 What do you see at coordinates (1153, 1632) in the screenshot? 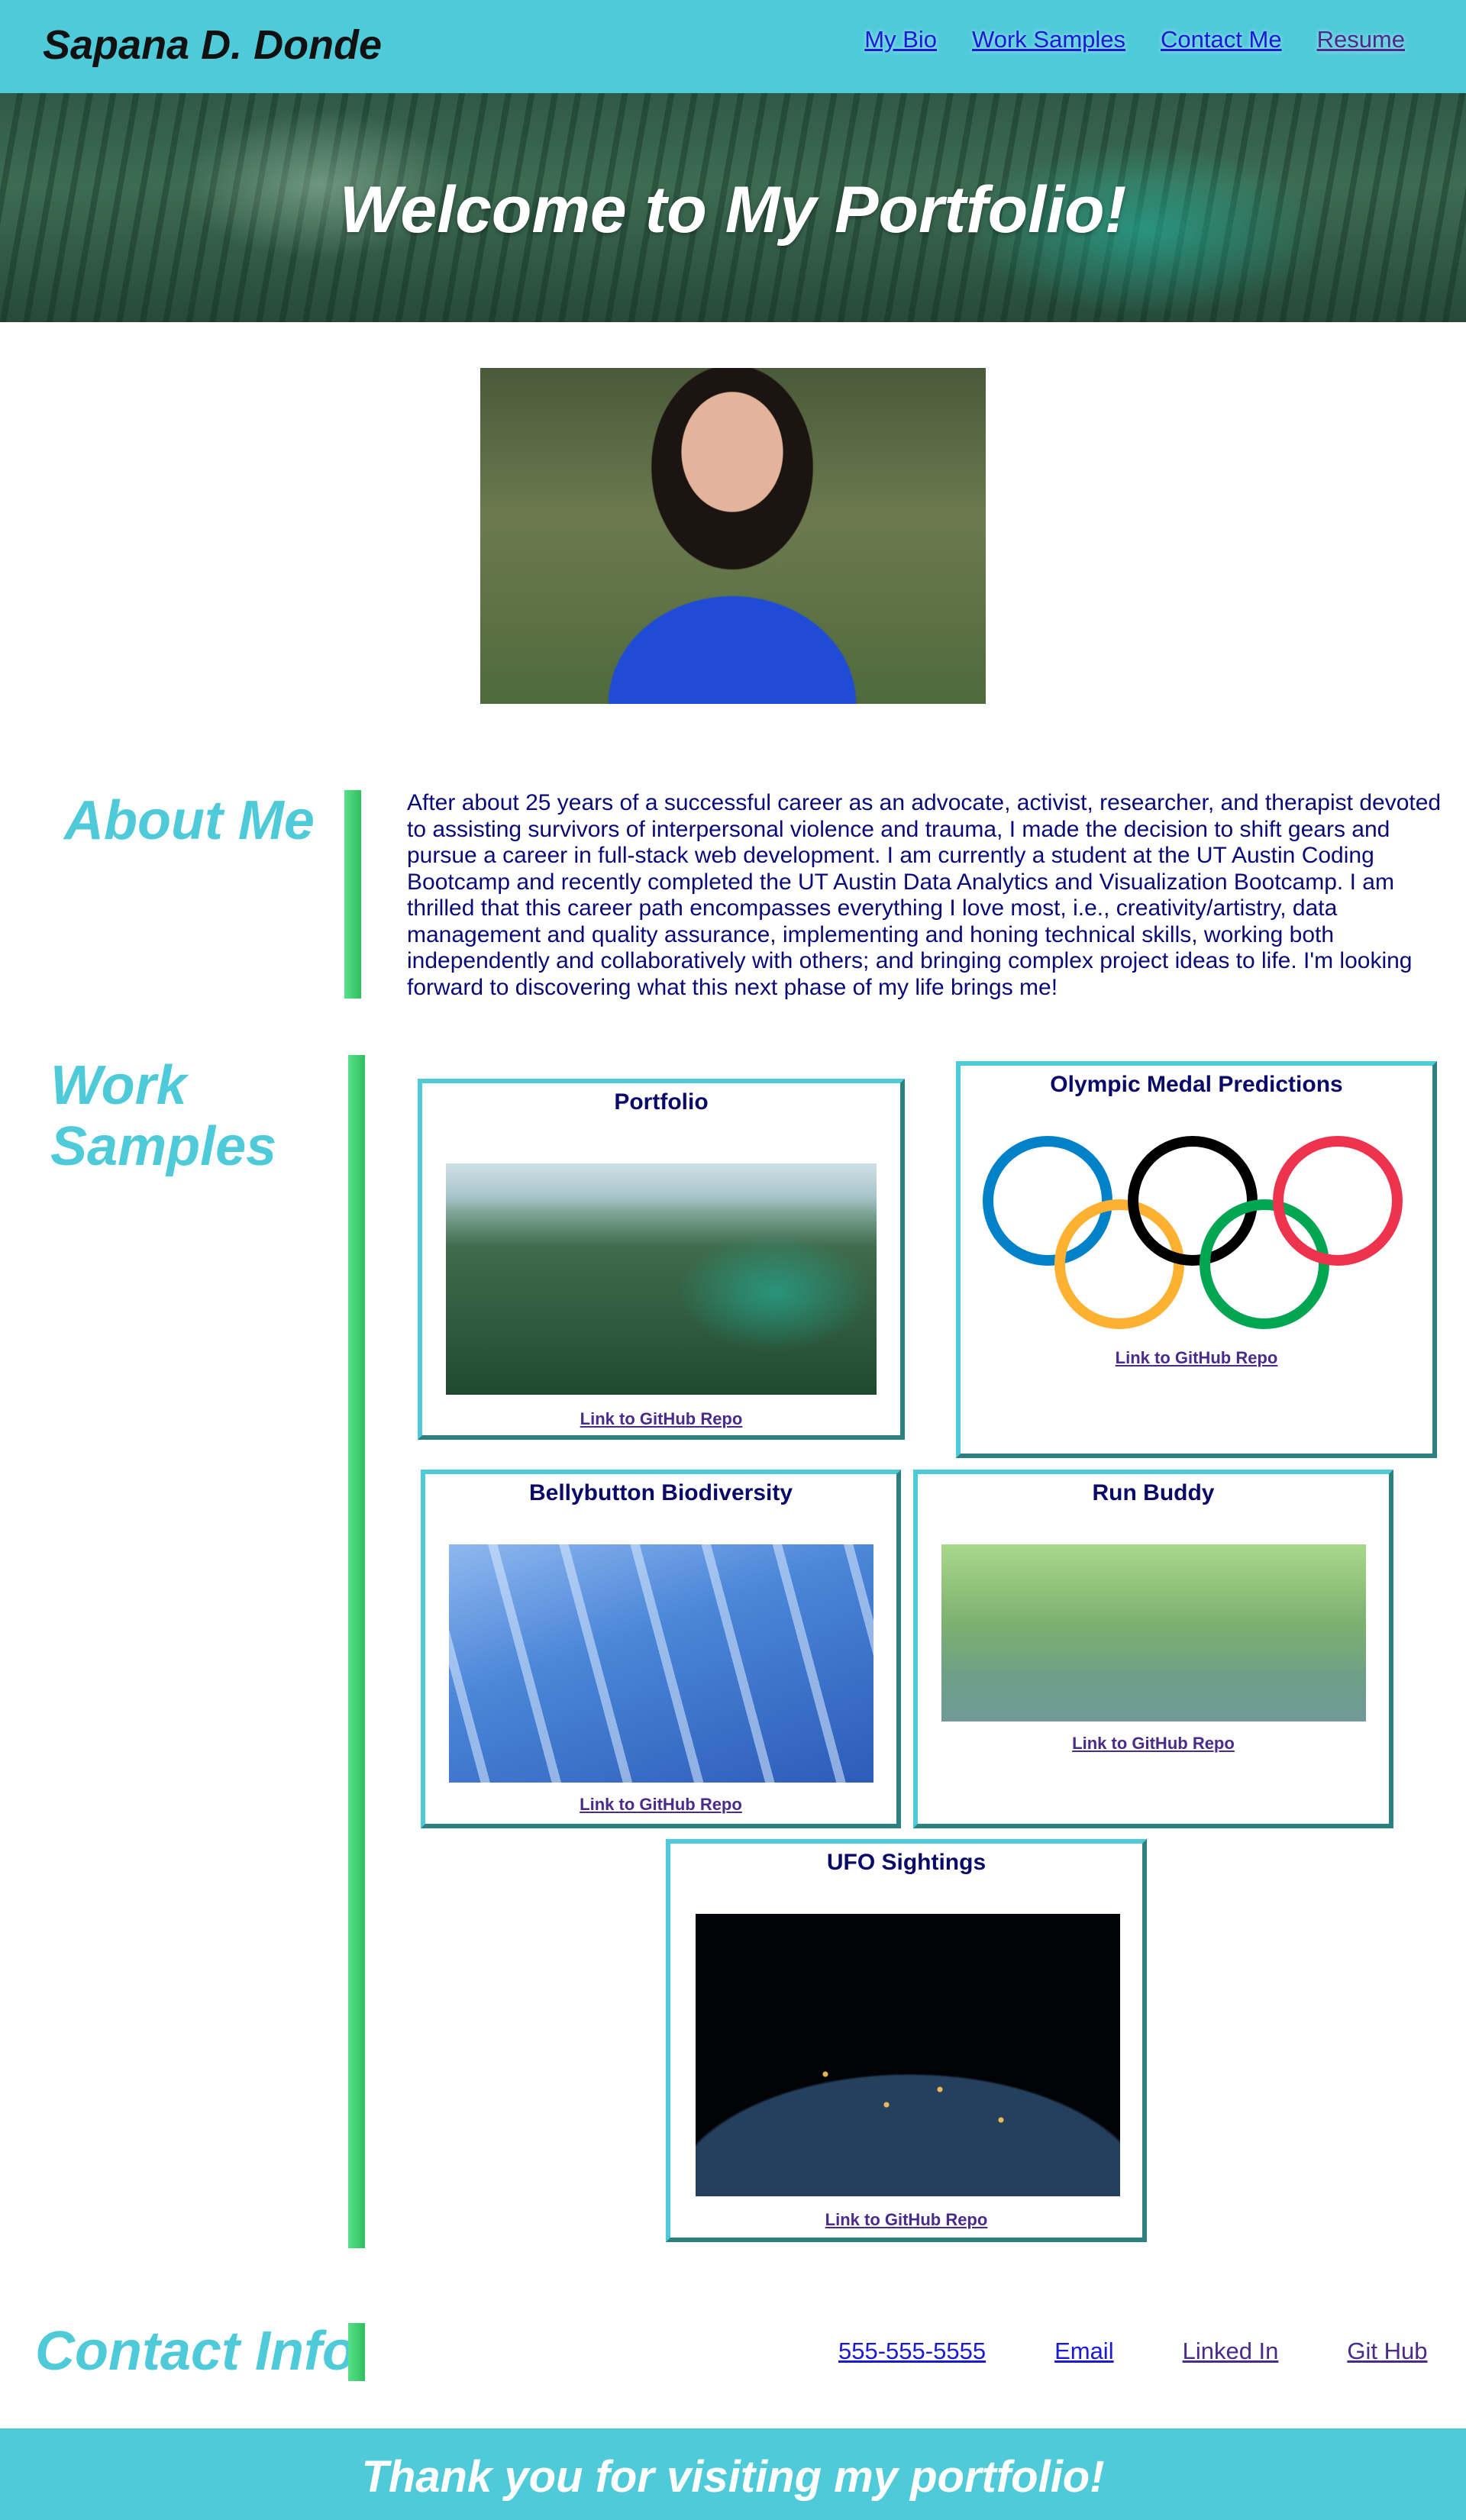
I see `run-buddy-thumbnail` at bounding box center [1153, 1632].